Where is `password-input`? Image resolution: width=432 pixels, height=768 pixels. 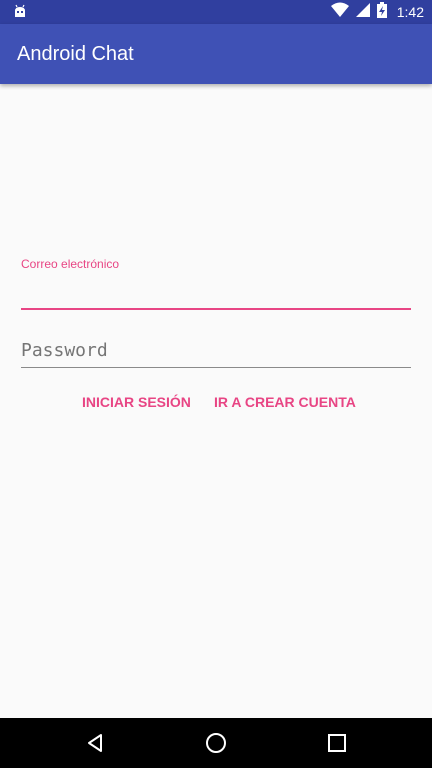 password-input is located at coordinates (216, 351).